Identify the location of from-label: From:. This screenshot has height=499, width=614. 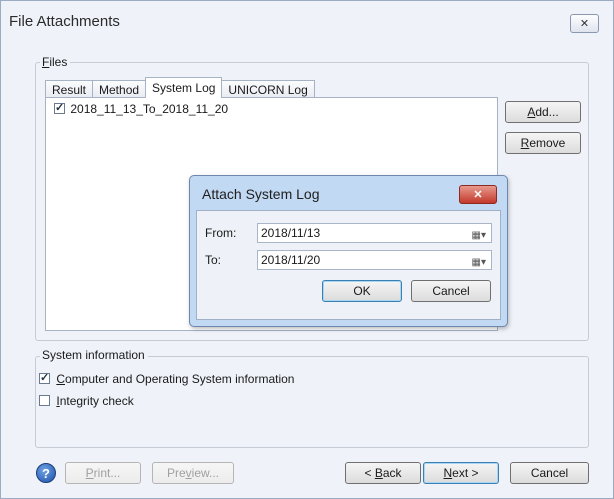
(221, 233).